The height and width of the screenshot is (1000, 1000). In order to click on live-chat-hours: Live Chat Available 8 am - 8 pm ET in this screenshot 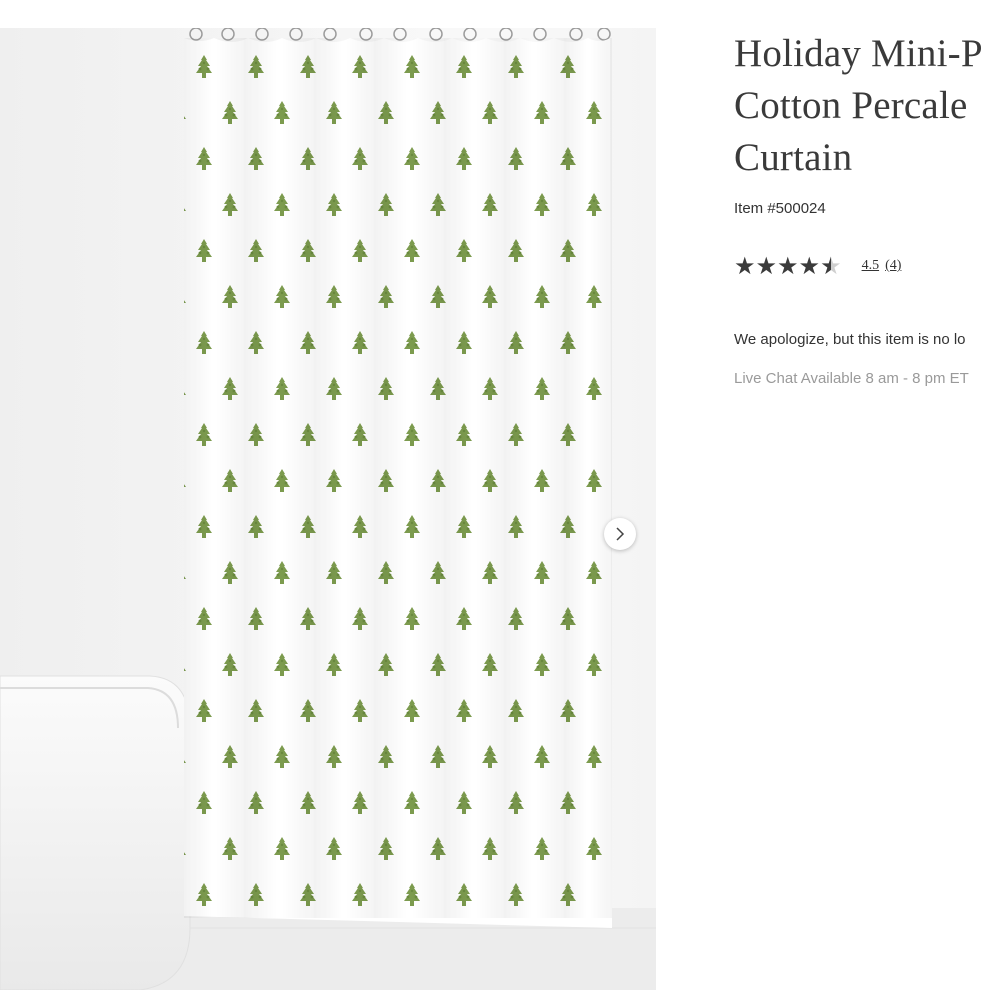, I will do `click(851, 378)`.